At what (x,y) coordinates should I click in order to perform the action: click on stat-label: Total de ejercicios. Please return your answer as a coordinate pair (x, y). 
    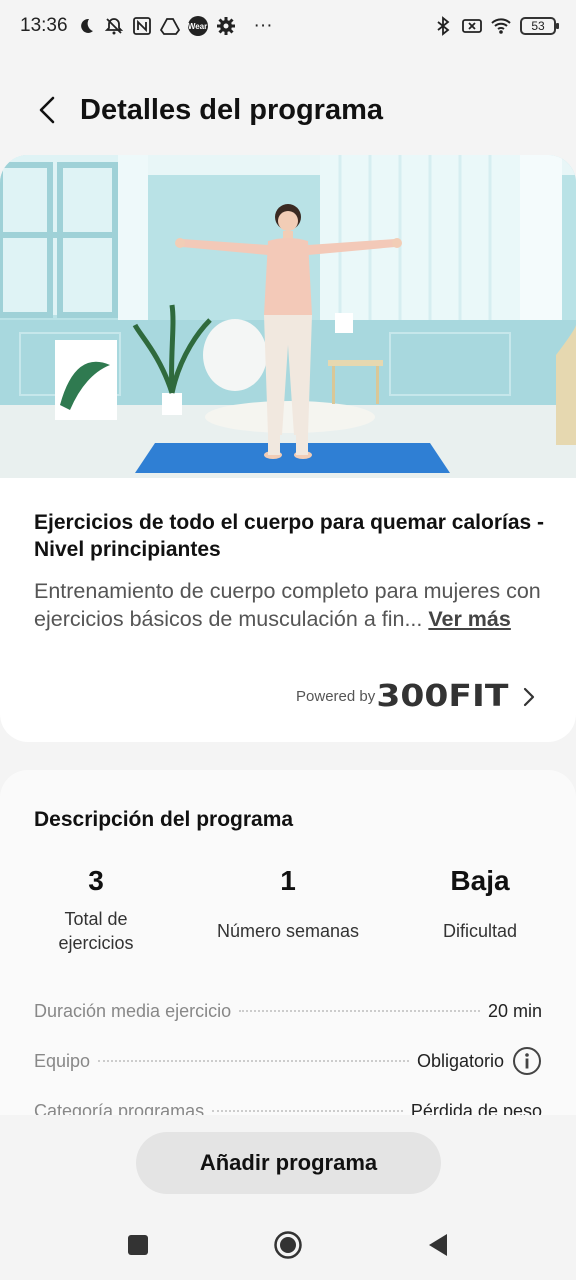
    Looking at the image, I should click on (96, 931).